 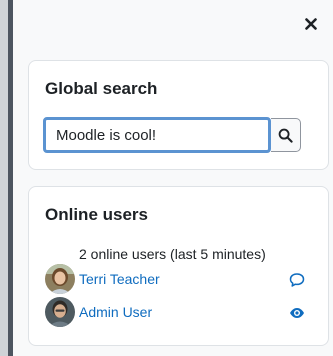 What do you see at coordinates (101, 88) in the screenshot?
I see `global-search-title: Global search` at bounding box center [101, 88].